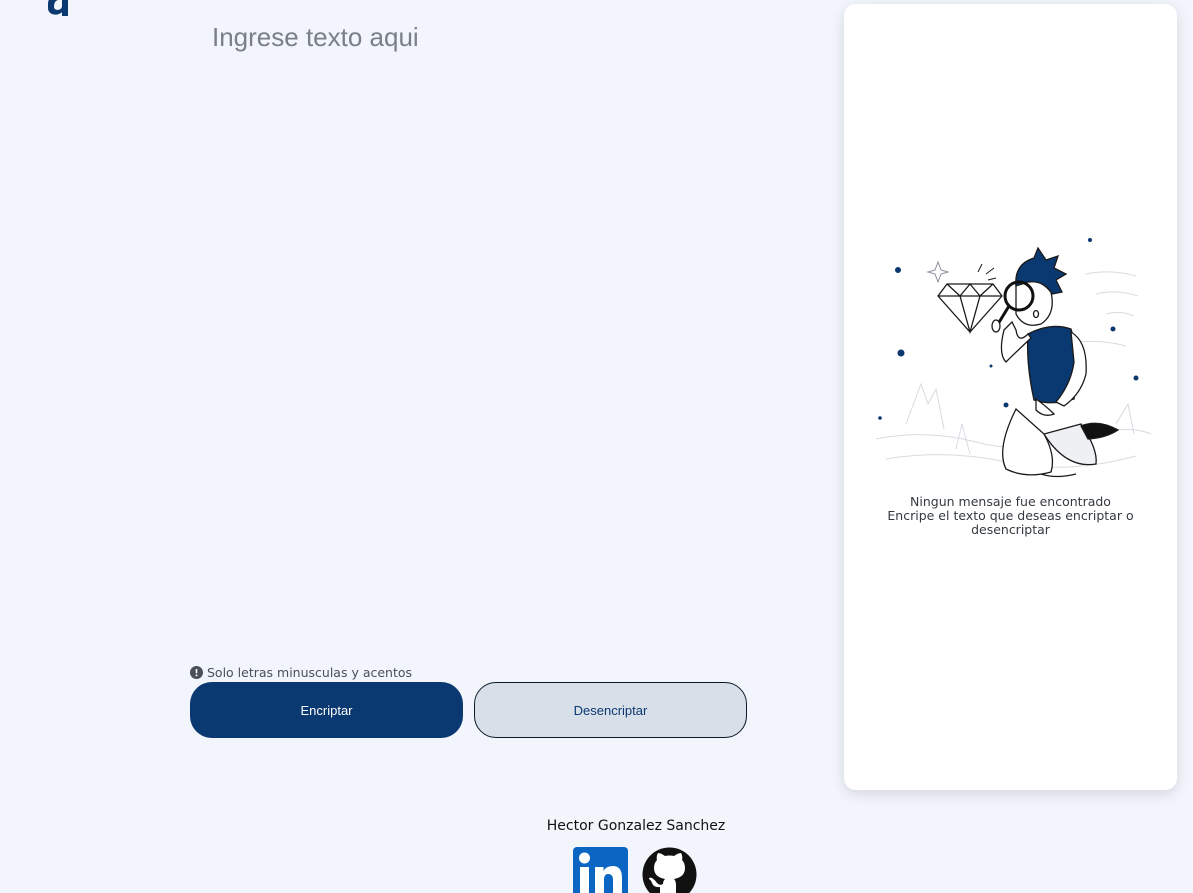  What do you see at coordinates (326, 710) in the screenshot?
I see `encrypt-button: Encriptar` at bounding box center [326, 710].